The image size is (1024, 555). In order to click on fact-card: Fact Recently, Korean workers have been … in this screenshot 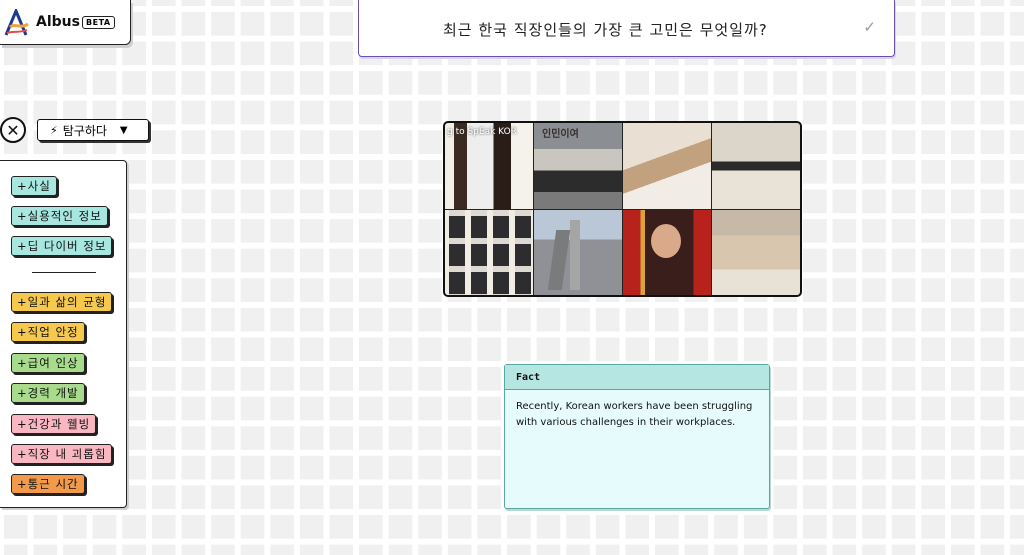, I will do `click(637, 436)`.